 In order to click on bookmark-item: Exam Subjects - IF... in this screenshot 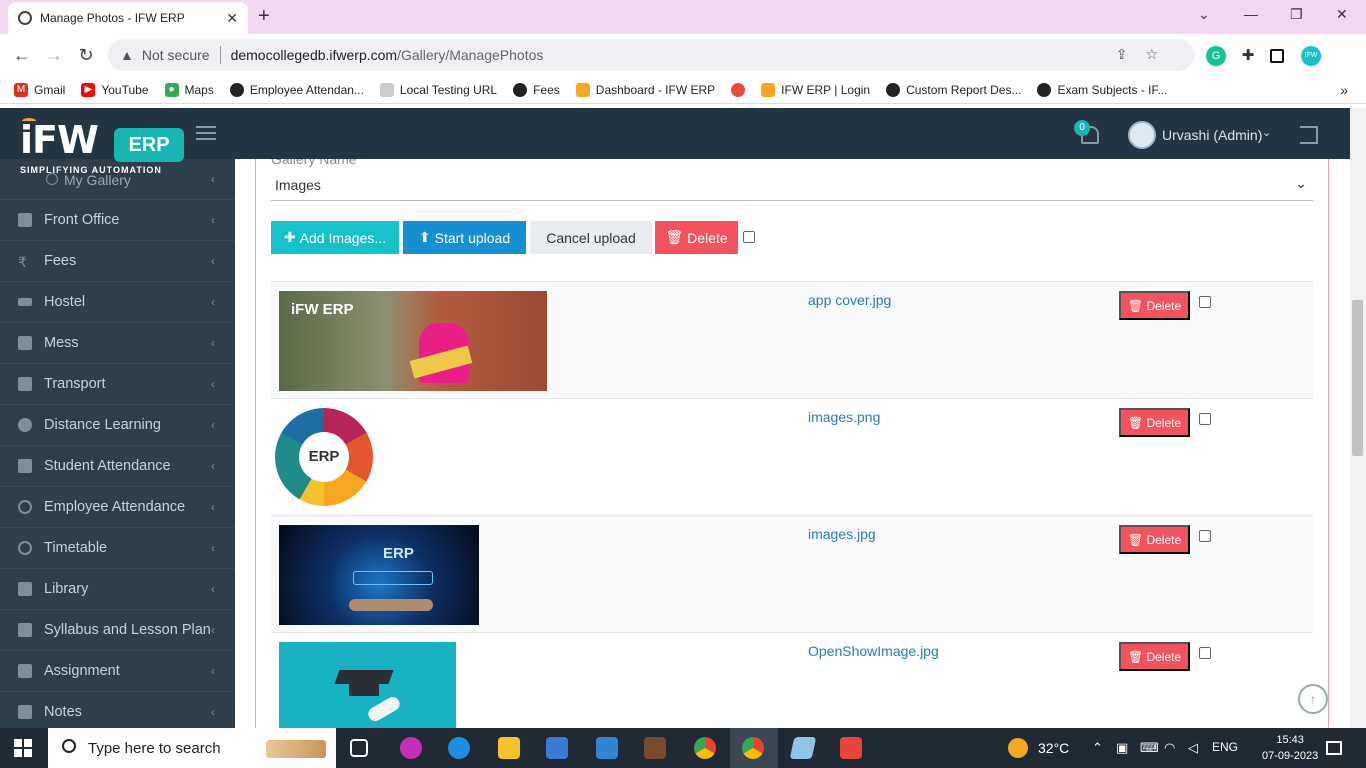, I will do `click(1102, 89)`.